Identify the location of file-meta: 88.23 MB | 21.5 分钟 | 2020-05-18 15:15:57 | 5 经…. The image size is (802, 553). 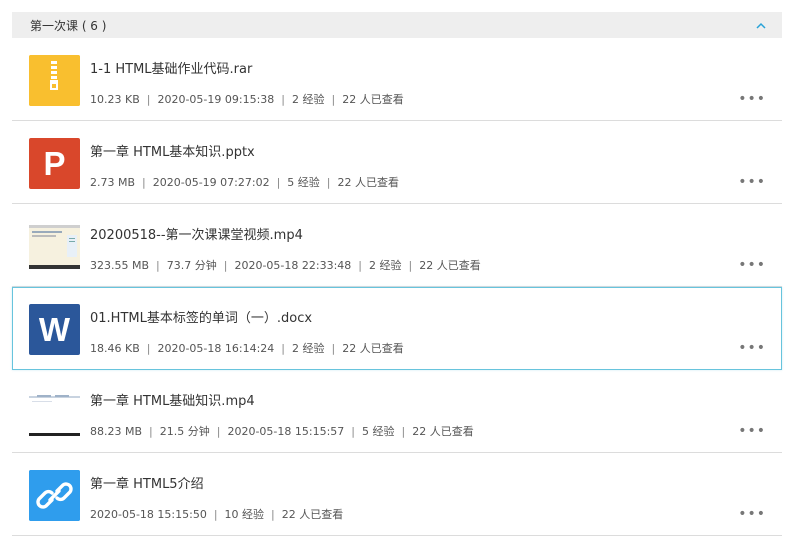
(282, 431).